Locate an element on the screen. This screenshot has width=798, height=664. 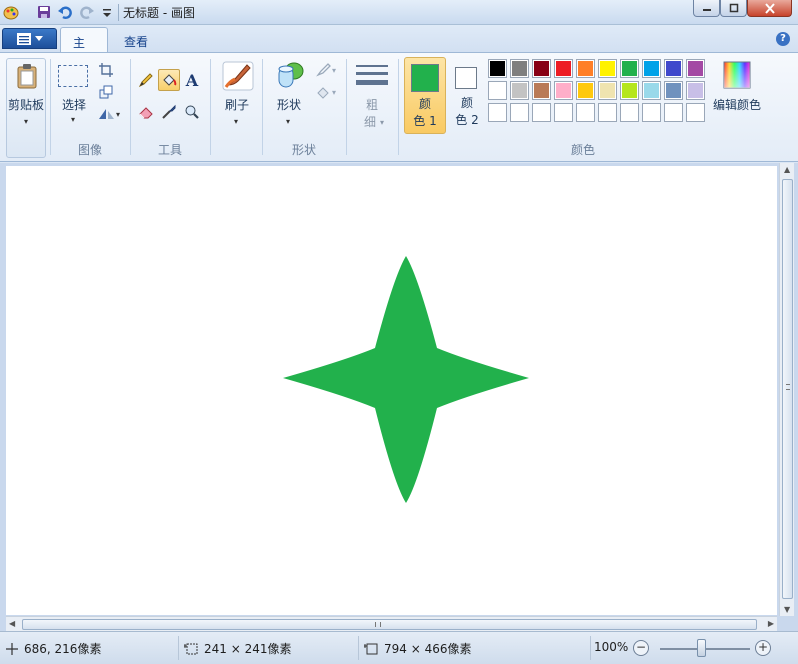
pencil-button is located at coordinates (146, 80).